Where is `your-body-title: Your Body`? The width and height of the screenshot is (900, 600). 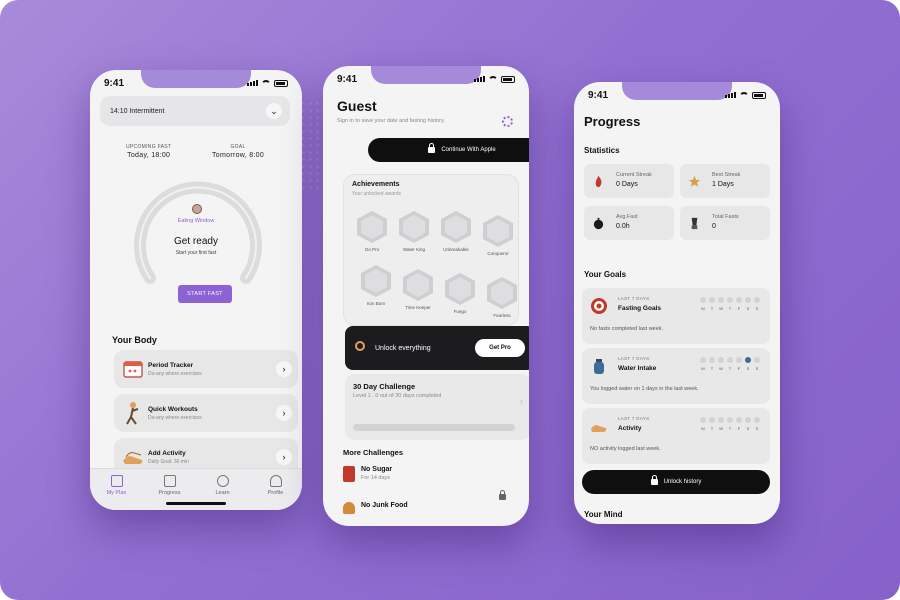
your-body-title: Your Body is located at coordinates (134, 340).